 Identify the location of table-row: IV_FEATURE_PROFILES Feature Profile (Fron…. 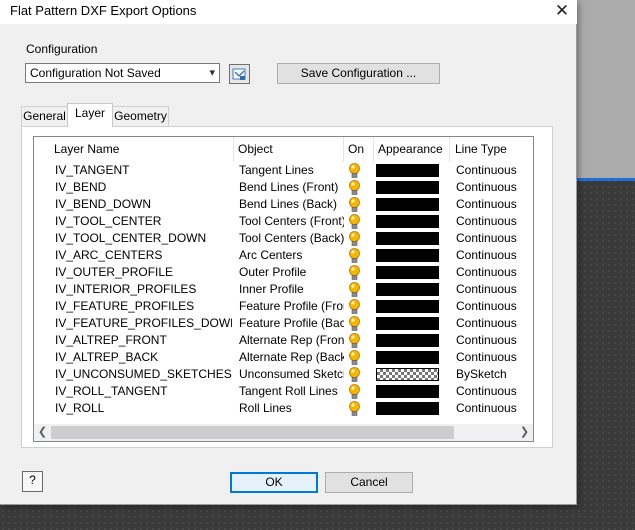
(283, 306).